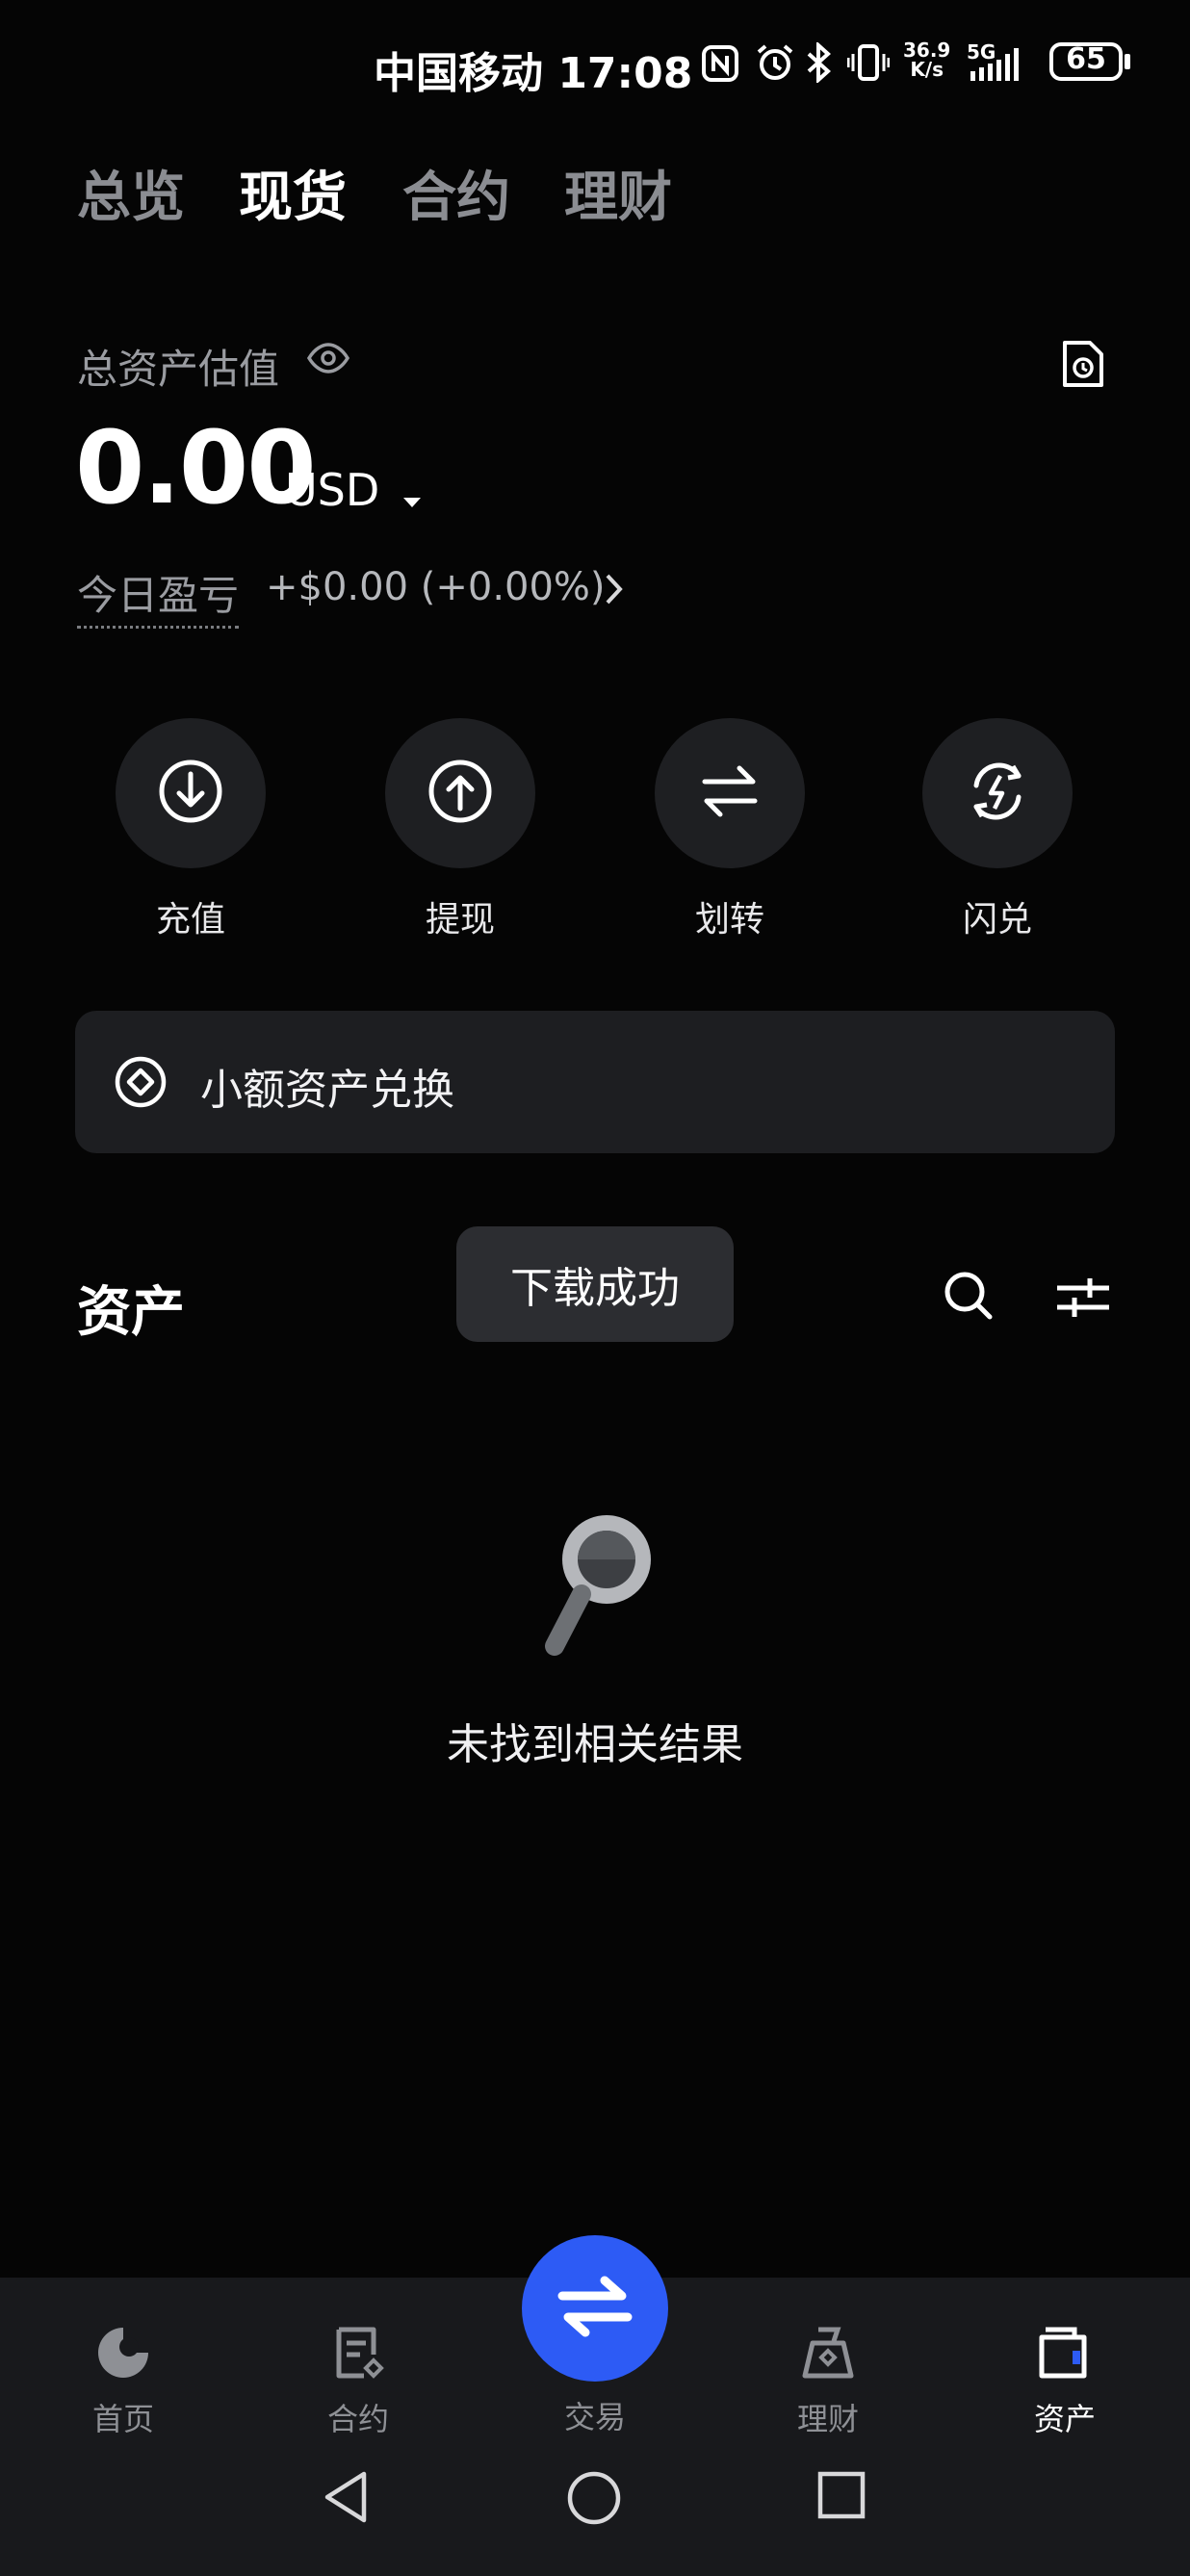 Image resolution: width=1190 pixels, height=2576 pixels. Describe the element at coordinates (293, 193) in the screenshot. I see `tab-spot: 现货` at that location.